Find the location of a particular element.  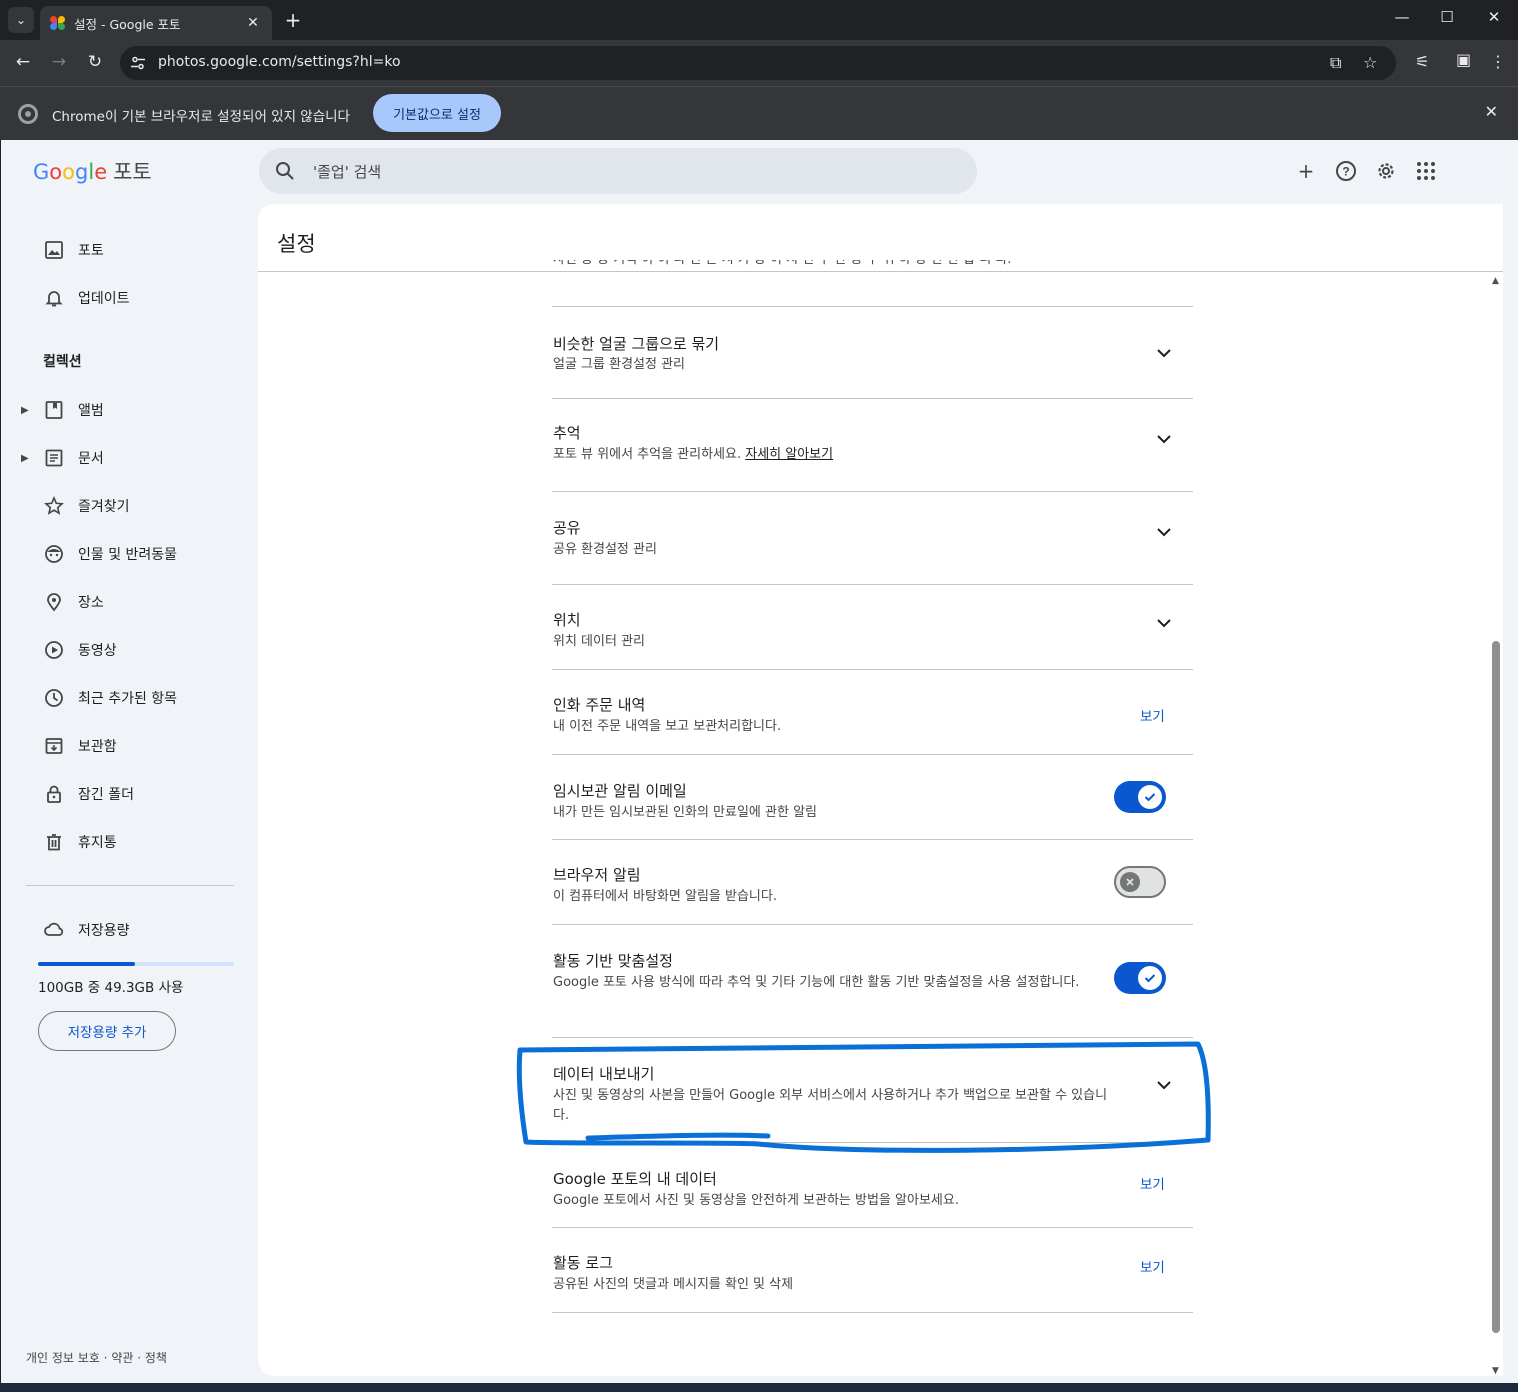

search-icon is located at coordinates (285, 171).